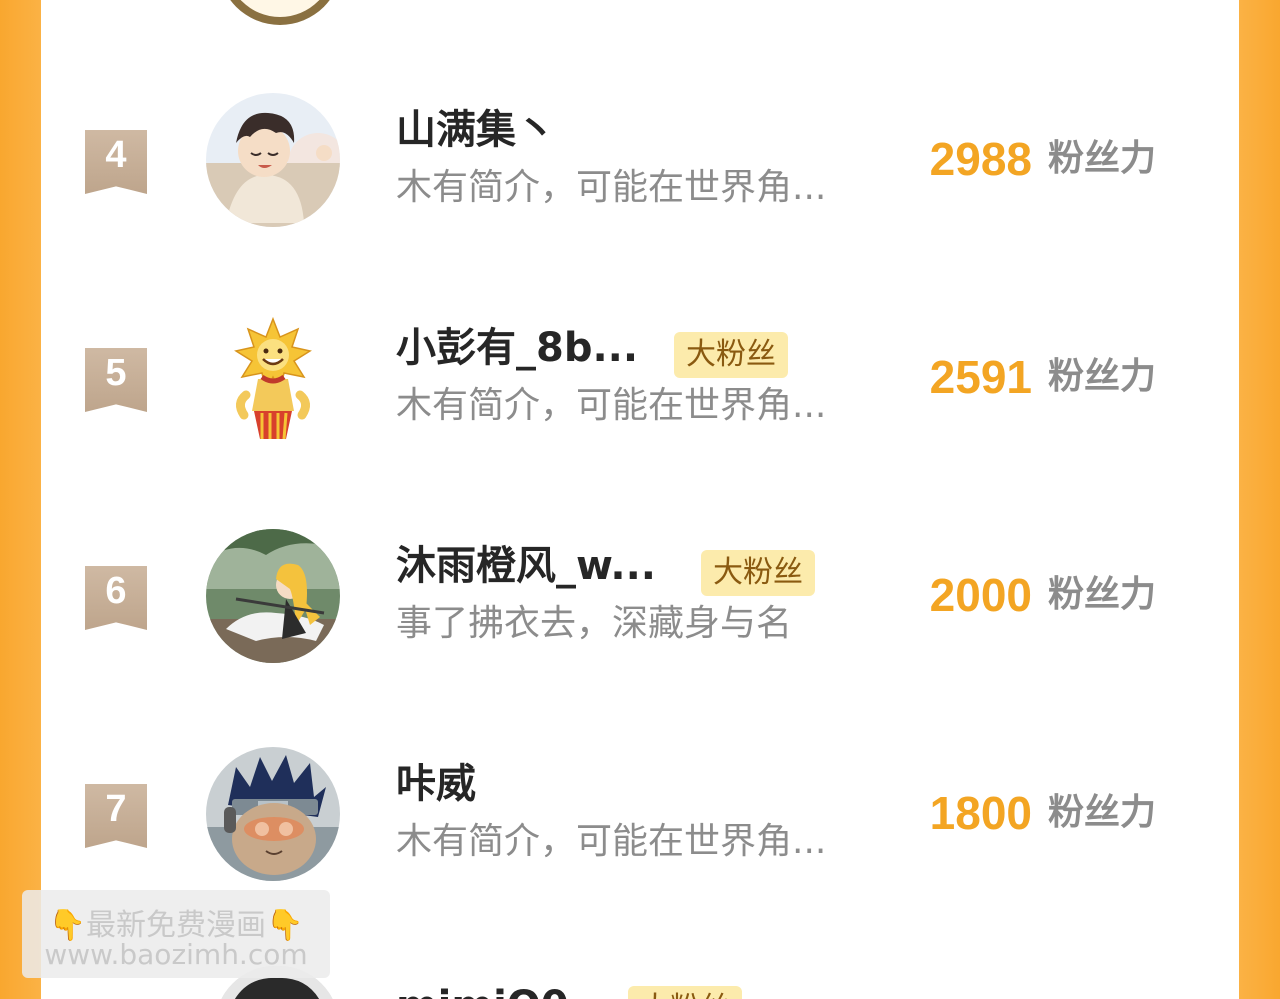 The width and height of the screenshot is (1280, 999). Describe the element at coordinates (980, 595) in the screenshot. I see `fan-power-score: 2000` at that location.